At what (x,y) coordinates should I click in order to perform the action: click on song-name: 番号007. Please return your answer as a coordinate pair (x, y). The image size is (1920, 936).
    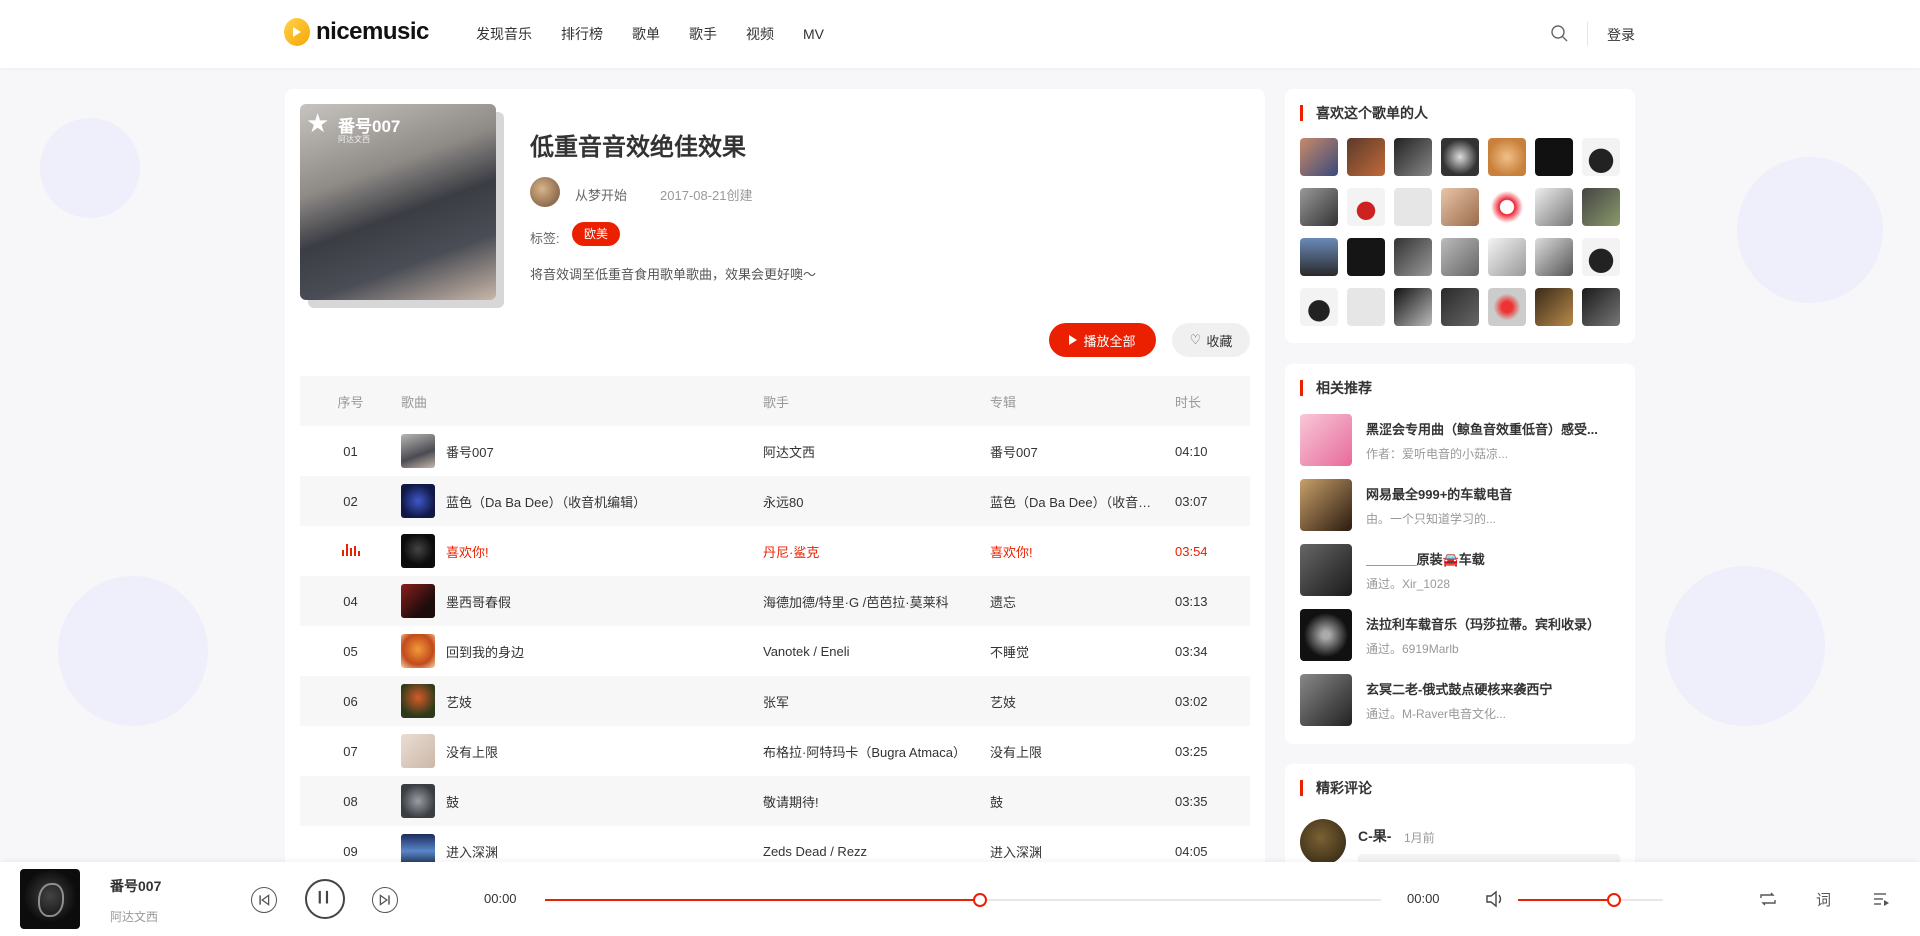
    Looking at the image, I should click on (470, 451).